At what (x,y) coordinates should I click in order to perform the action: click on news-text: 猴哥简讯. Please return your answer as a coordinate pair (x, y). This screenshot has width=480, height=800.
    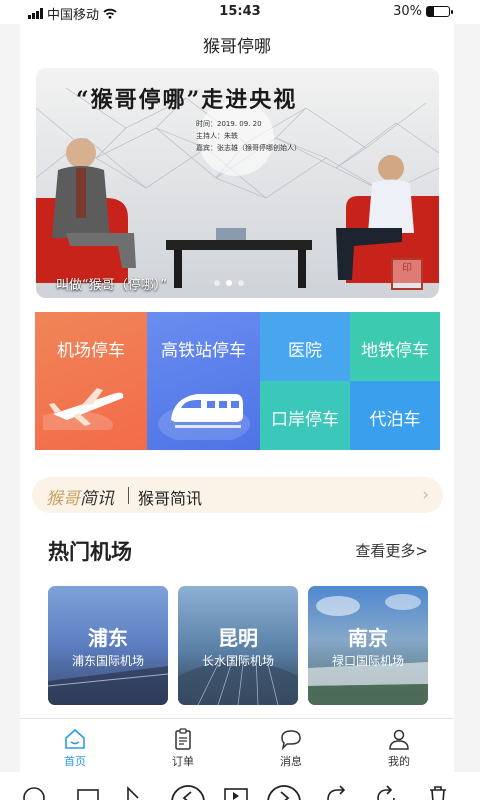
    Looking at the image, I should click on (170, 498).